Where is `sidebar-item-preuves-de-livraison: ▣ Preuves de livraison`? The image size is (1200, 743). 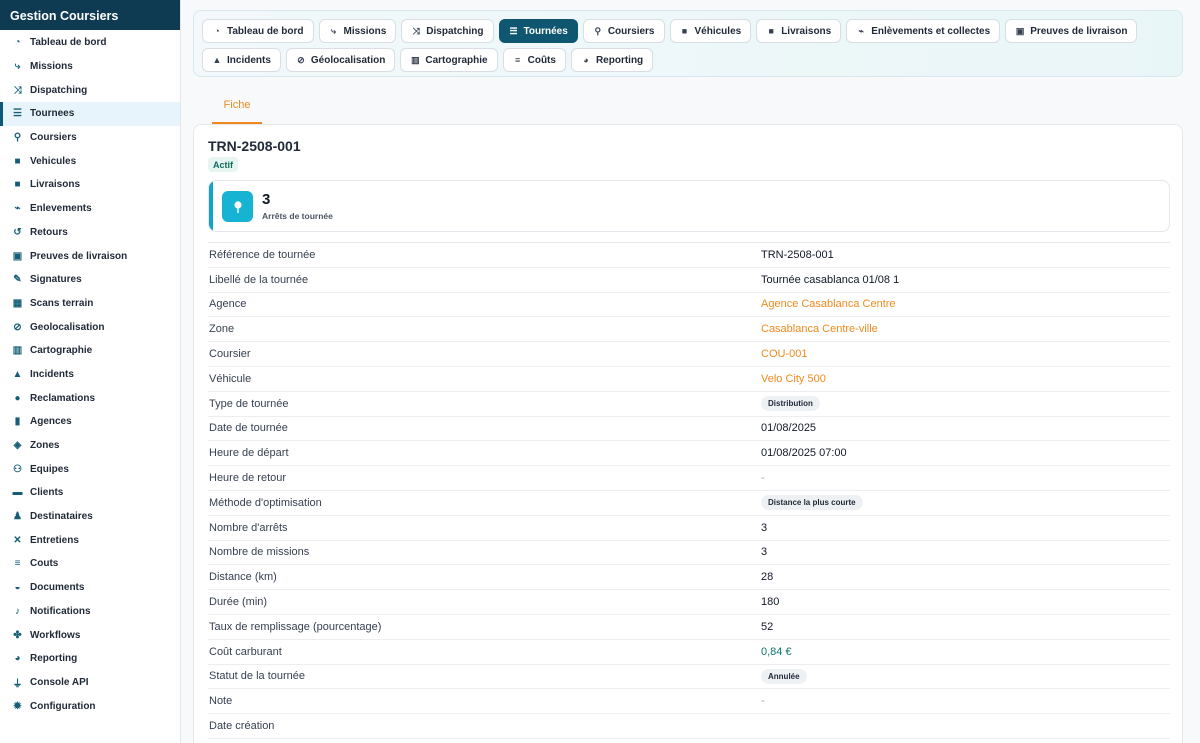 sidebar-item-preuves-de-livraison: ▣ Preuves de livraison is located at coordinates (90, 256).